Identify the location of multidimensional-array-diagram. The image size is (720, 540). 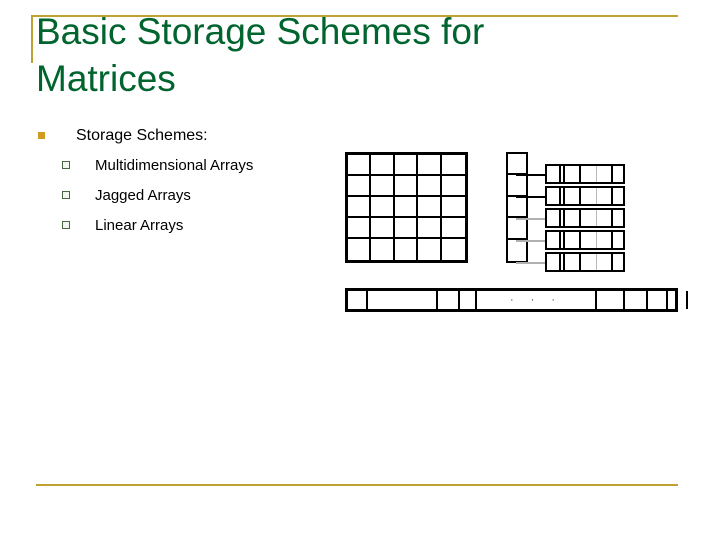
(406, 207).